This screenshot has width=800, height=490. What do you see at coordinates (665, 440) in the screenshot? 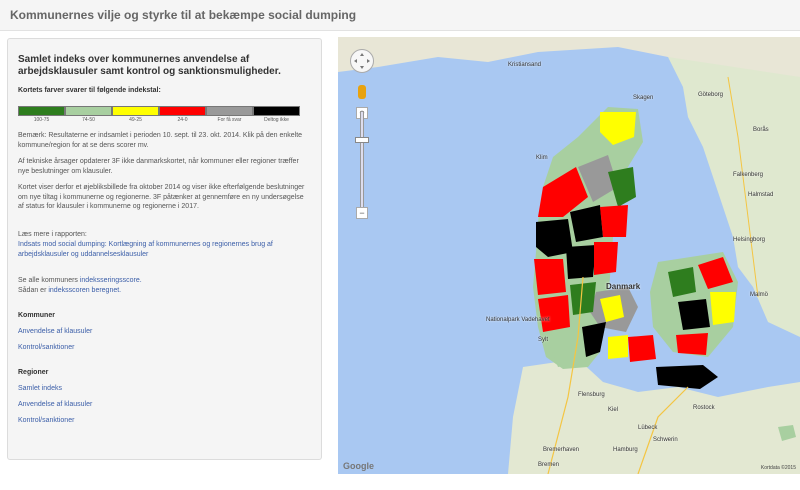
I see `map-label-schwerin: Schwerin` at bounding box center [665, 440].